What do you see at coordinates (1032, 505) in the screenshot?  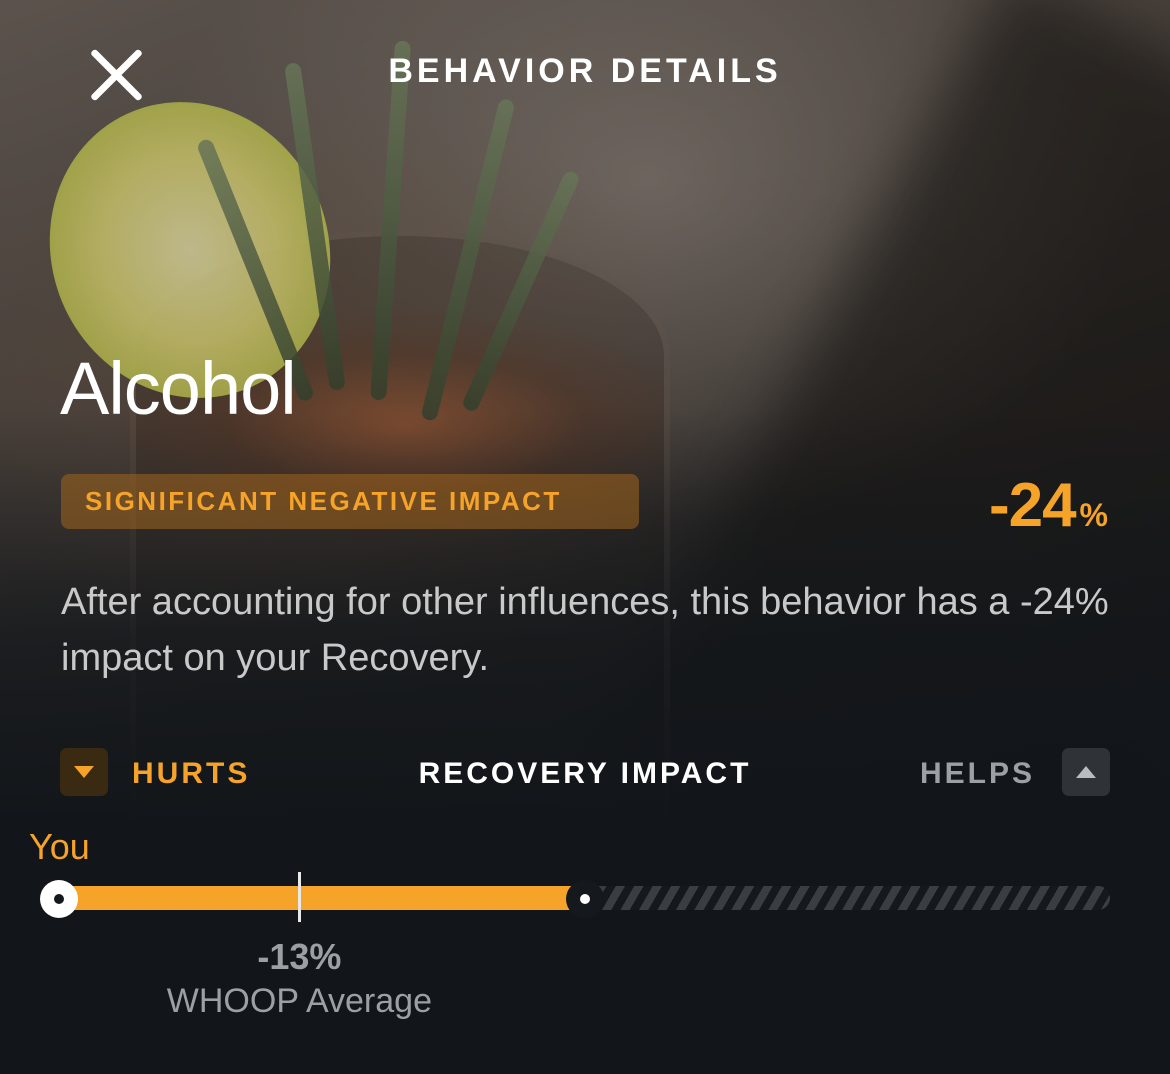 I see `impact-percentage-value: -24` at bounding box center [1032, 505].